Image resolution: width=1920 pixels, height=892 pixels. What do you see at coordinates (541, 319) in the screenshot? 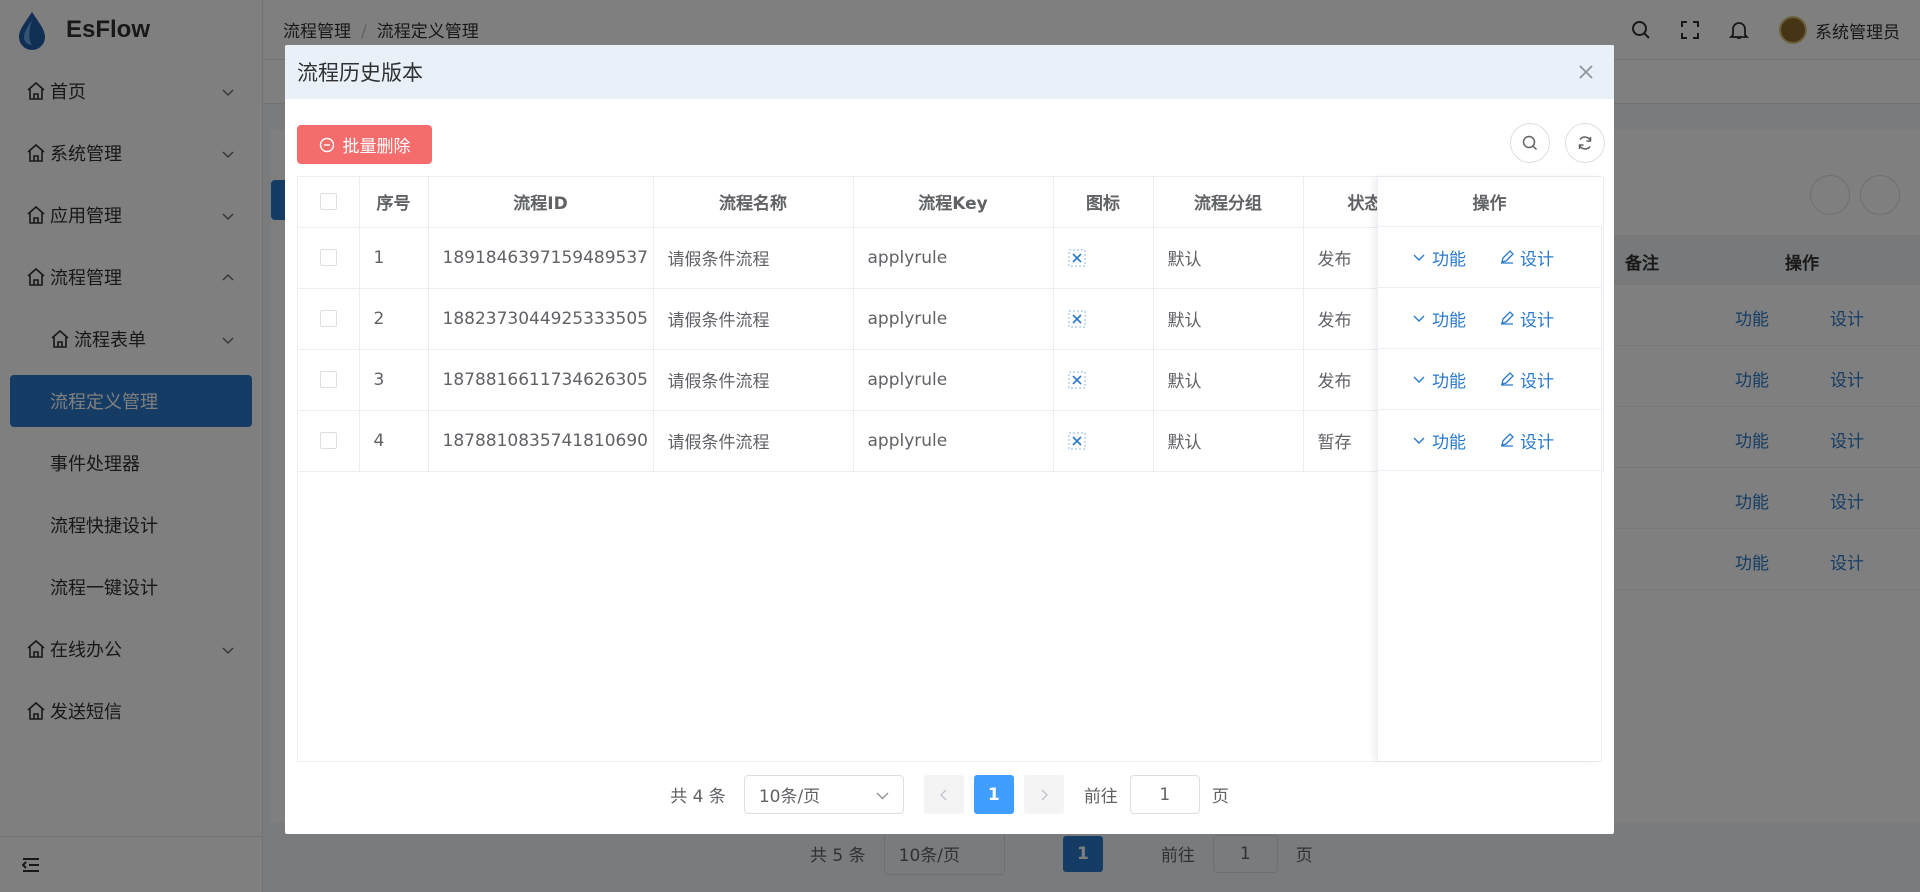
I see `cell-process-id: 1882373044925333505` at bounding box center [541, 319].